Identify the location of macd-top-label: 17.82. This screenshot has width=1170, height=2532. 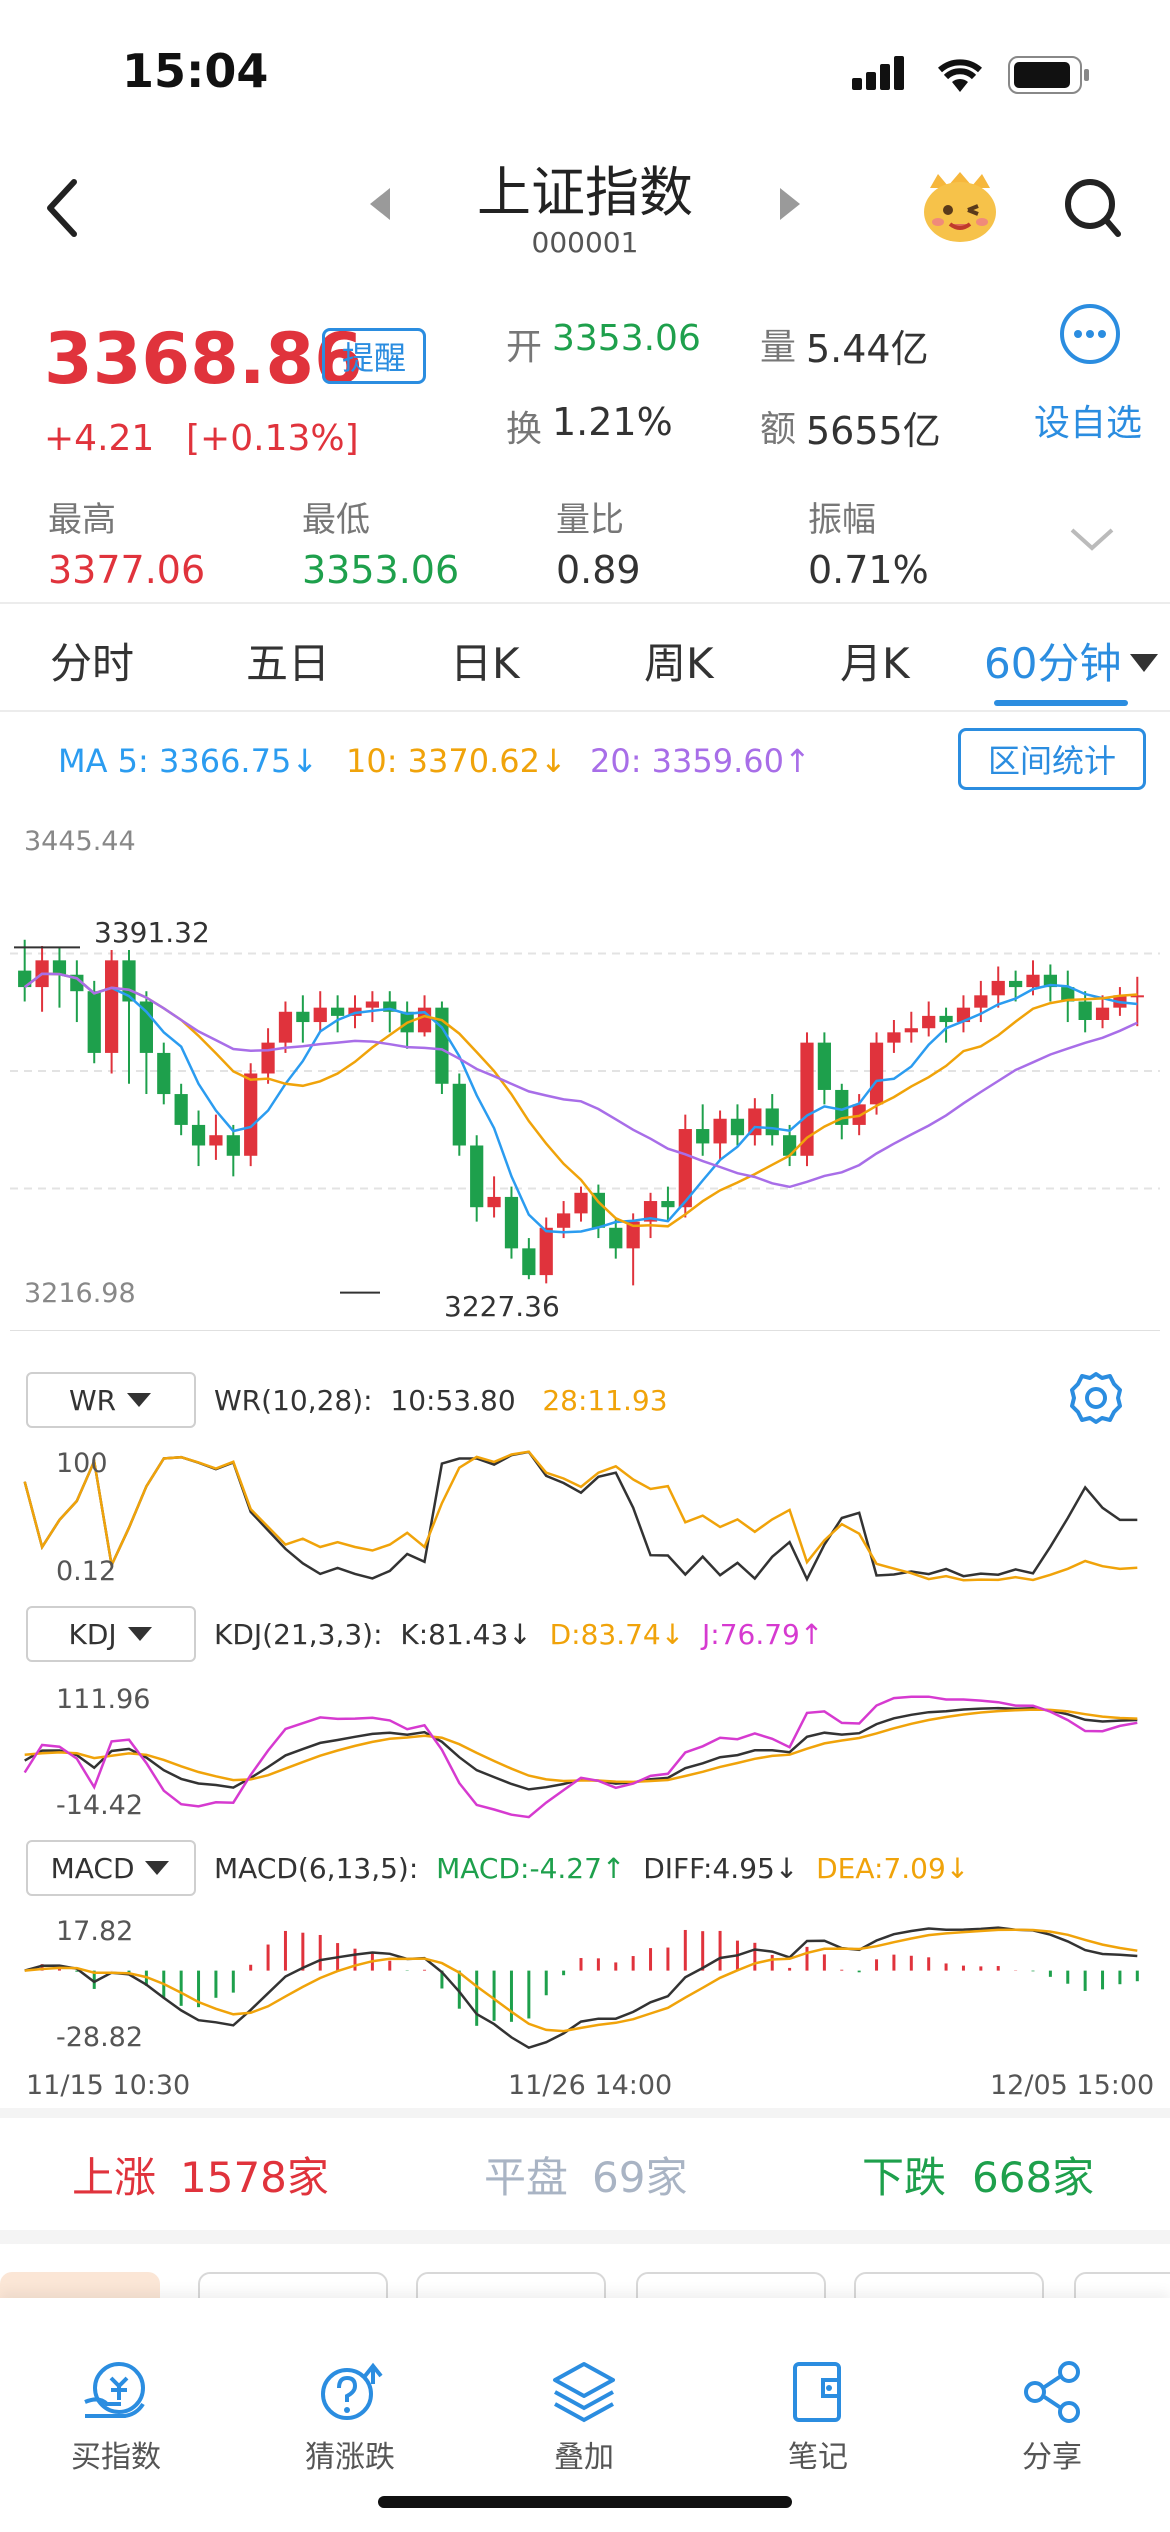
(95, 1931).